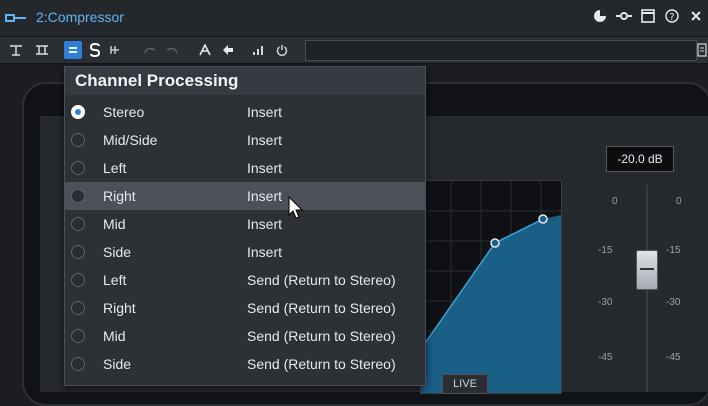 The image size is (708, 406). I want to click on preset-menu-icon, so click(702, 50).